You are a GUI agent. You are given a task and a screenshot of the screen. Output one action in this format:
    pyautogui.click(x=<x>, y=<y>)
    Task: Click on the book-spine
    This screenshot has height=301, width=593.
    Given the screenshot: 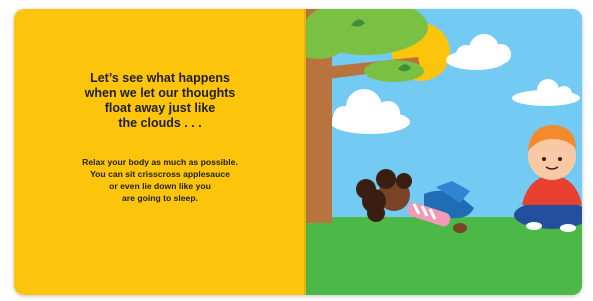 What is the action you would take?
    pyautogui.click(x=306, y=152)
    